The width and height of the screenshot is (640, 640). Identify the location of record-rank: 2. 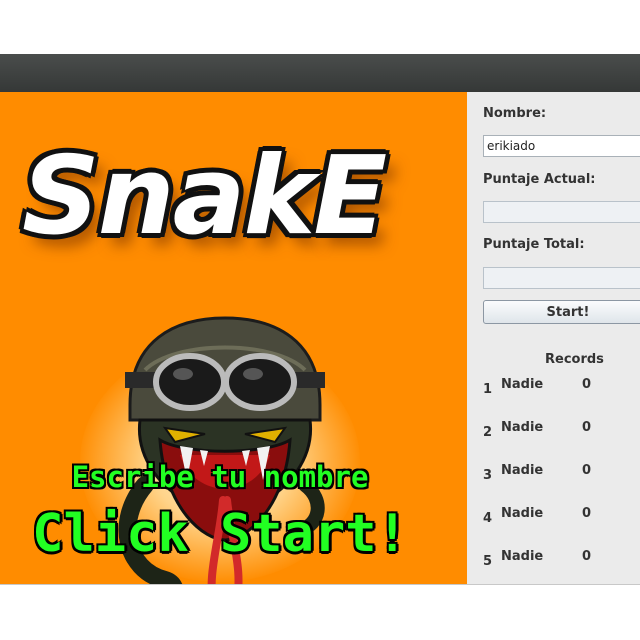
(488, 432).